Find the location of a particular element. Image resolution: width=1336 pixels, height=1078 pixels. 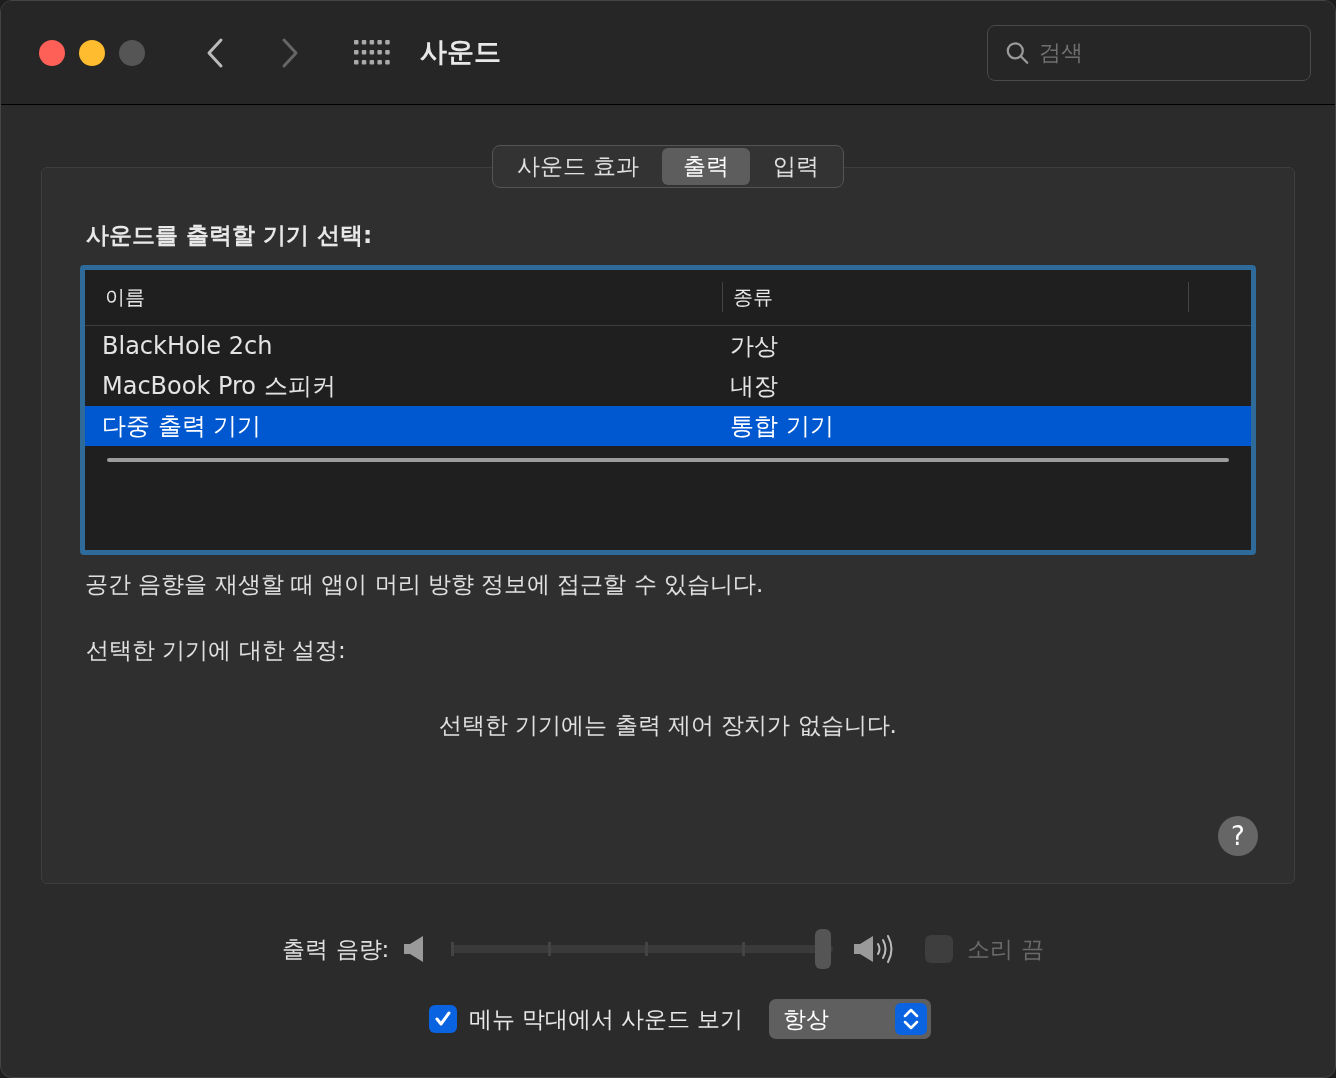

menu-bar-checkbox is located at coordinates (442, 1019).